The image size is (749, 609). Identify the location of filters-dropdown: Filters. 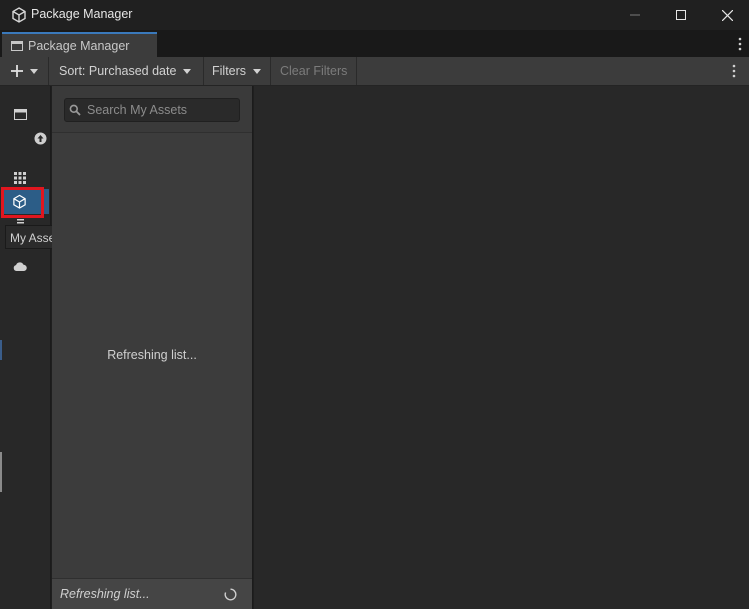
(237, 71).